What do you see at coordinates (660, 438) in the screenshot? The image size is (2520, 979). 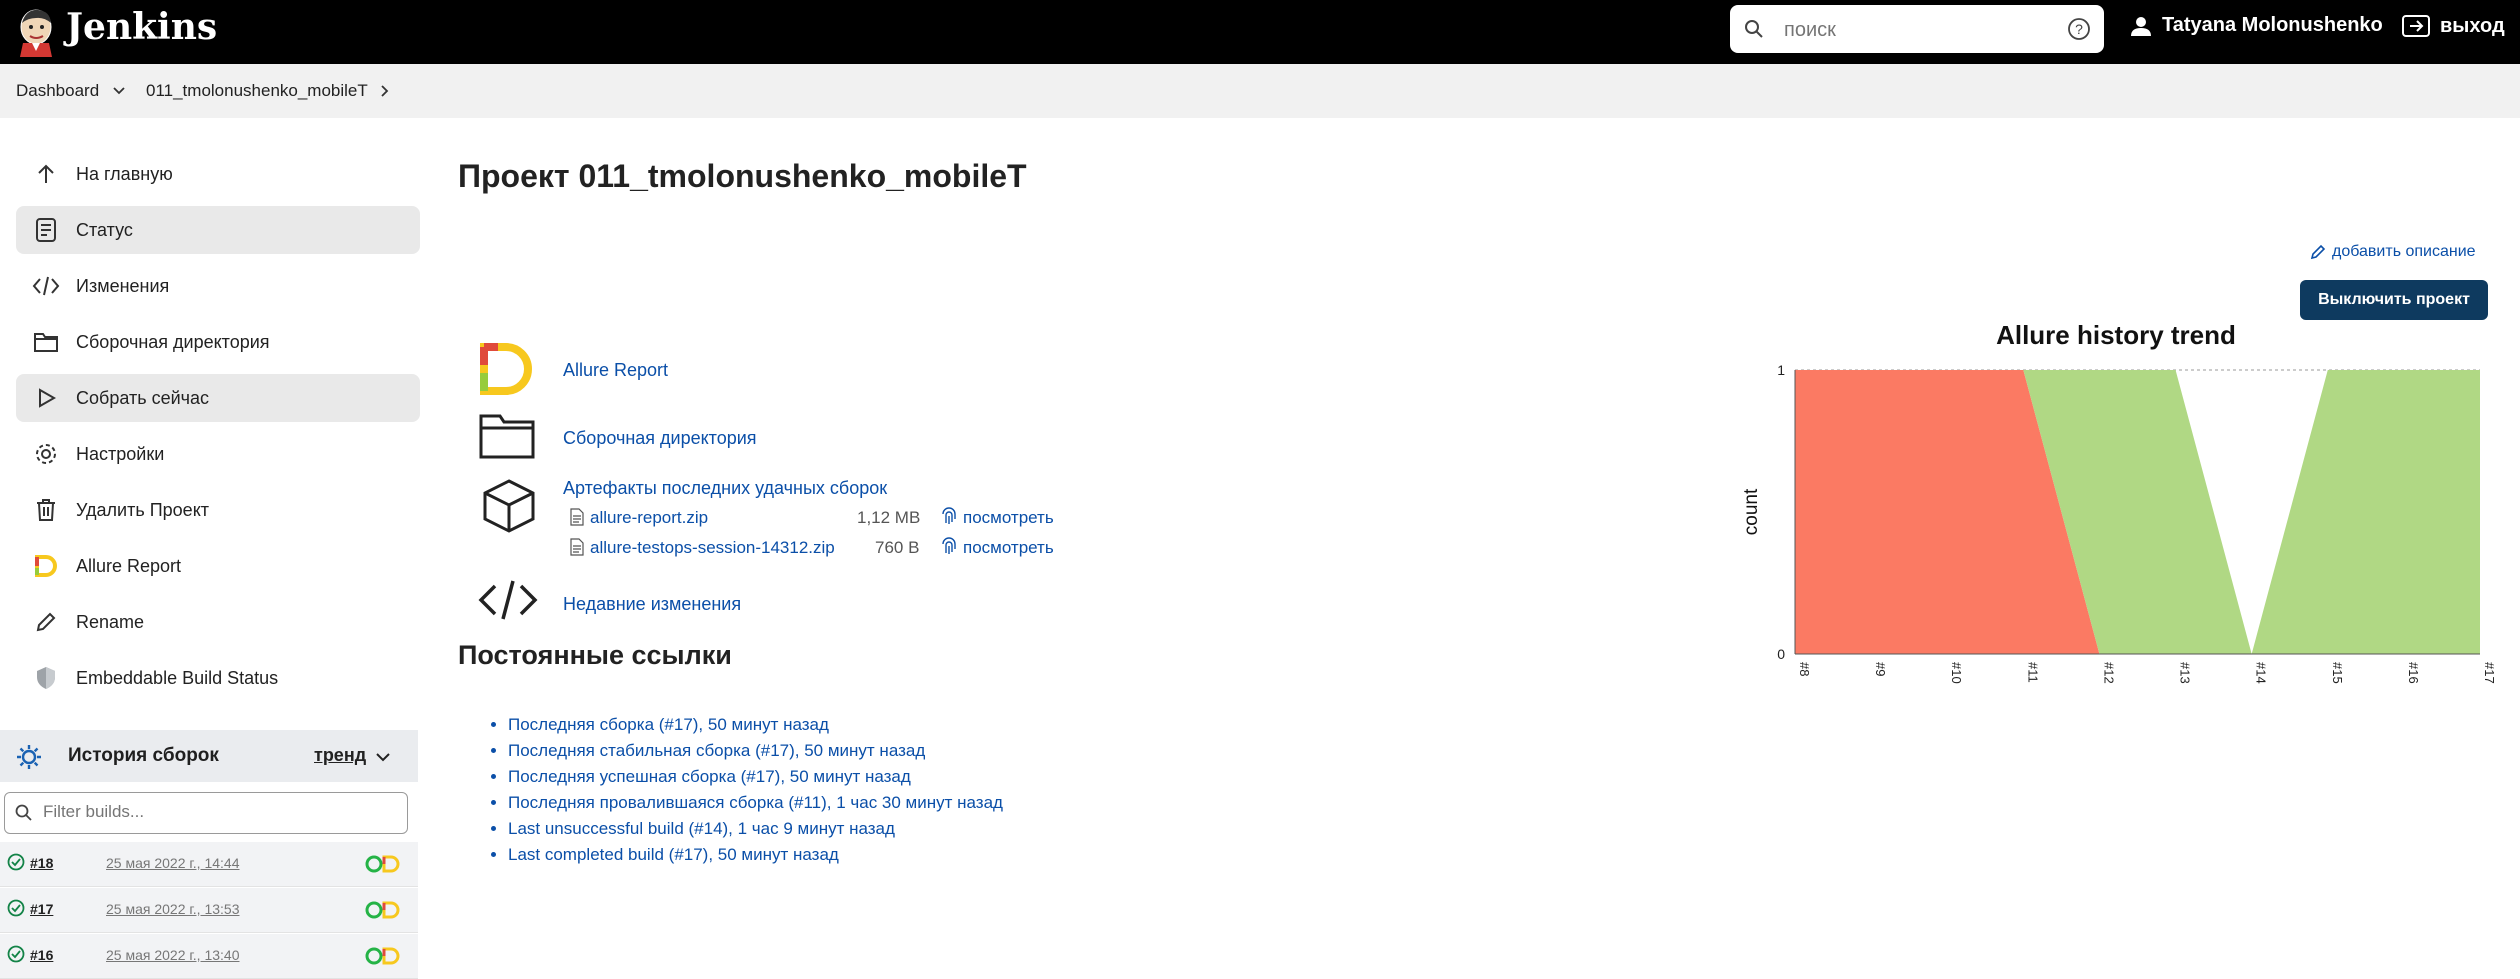 I see `workspace-link: Сборочная директория` at bounding box center [660, 438].